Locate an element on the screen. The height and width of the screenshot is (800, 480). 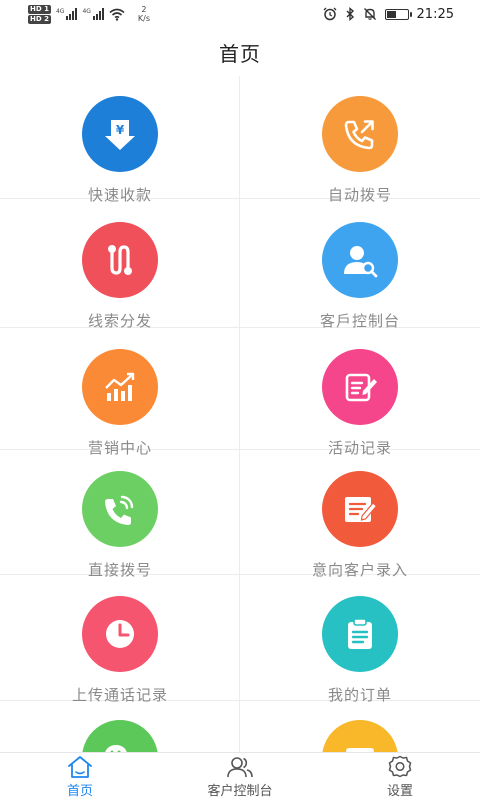
grid-item-label: 快速收款 is located at coordinates (119, 195).